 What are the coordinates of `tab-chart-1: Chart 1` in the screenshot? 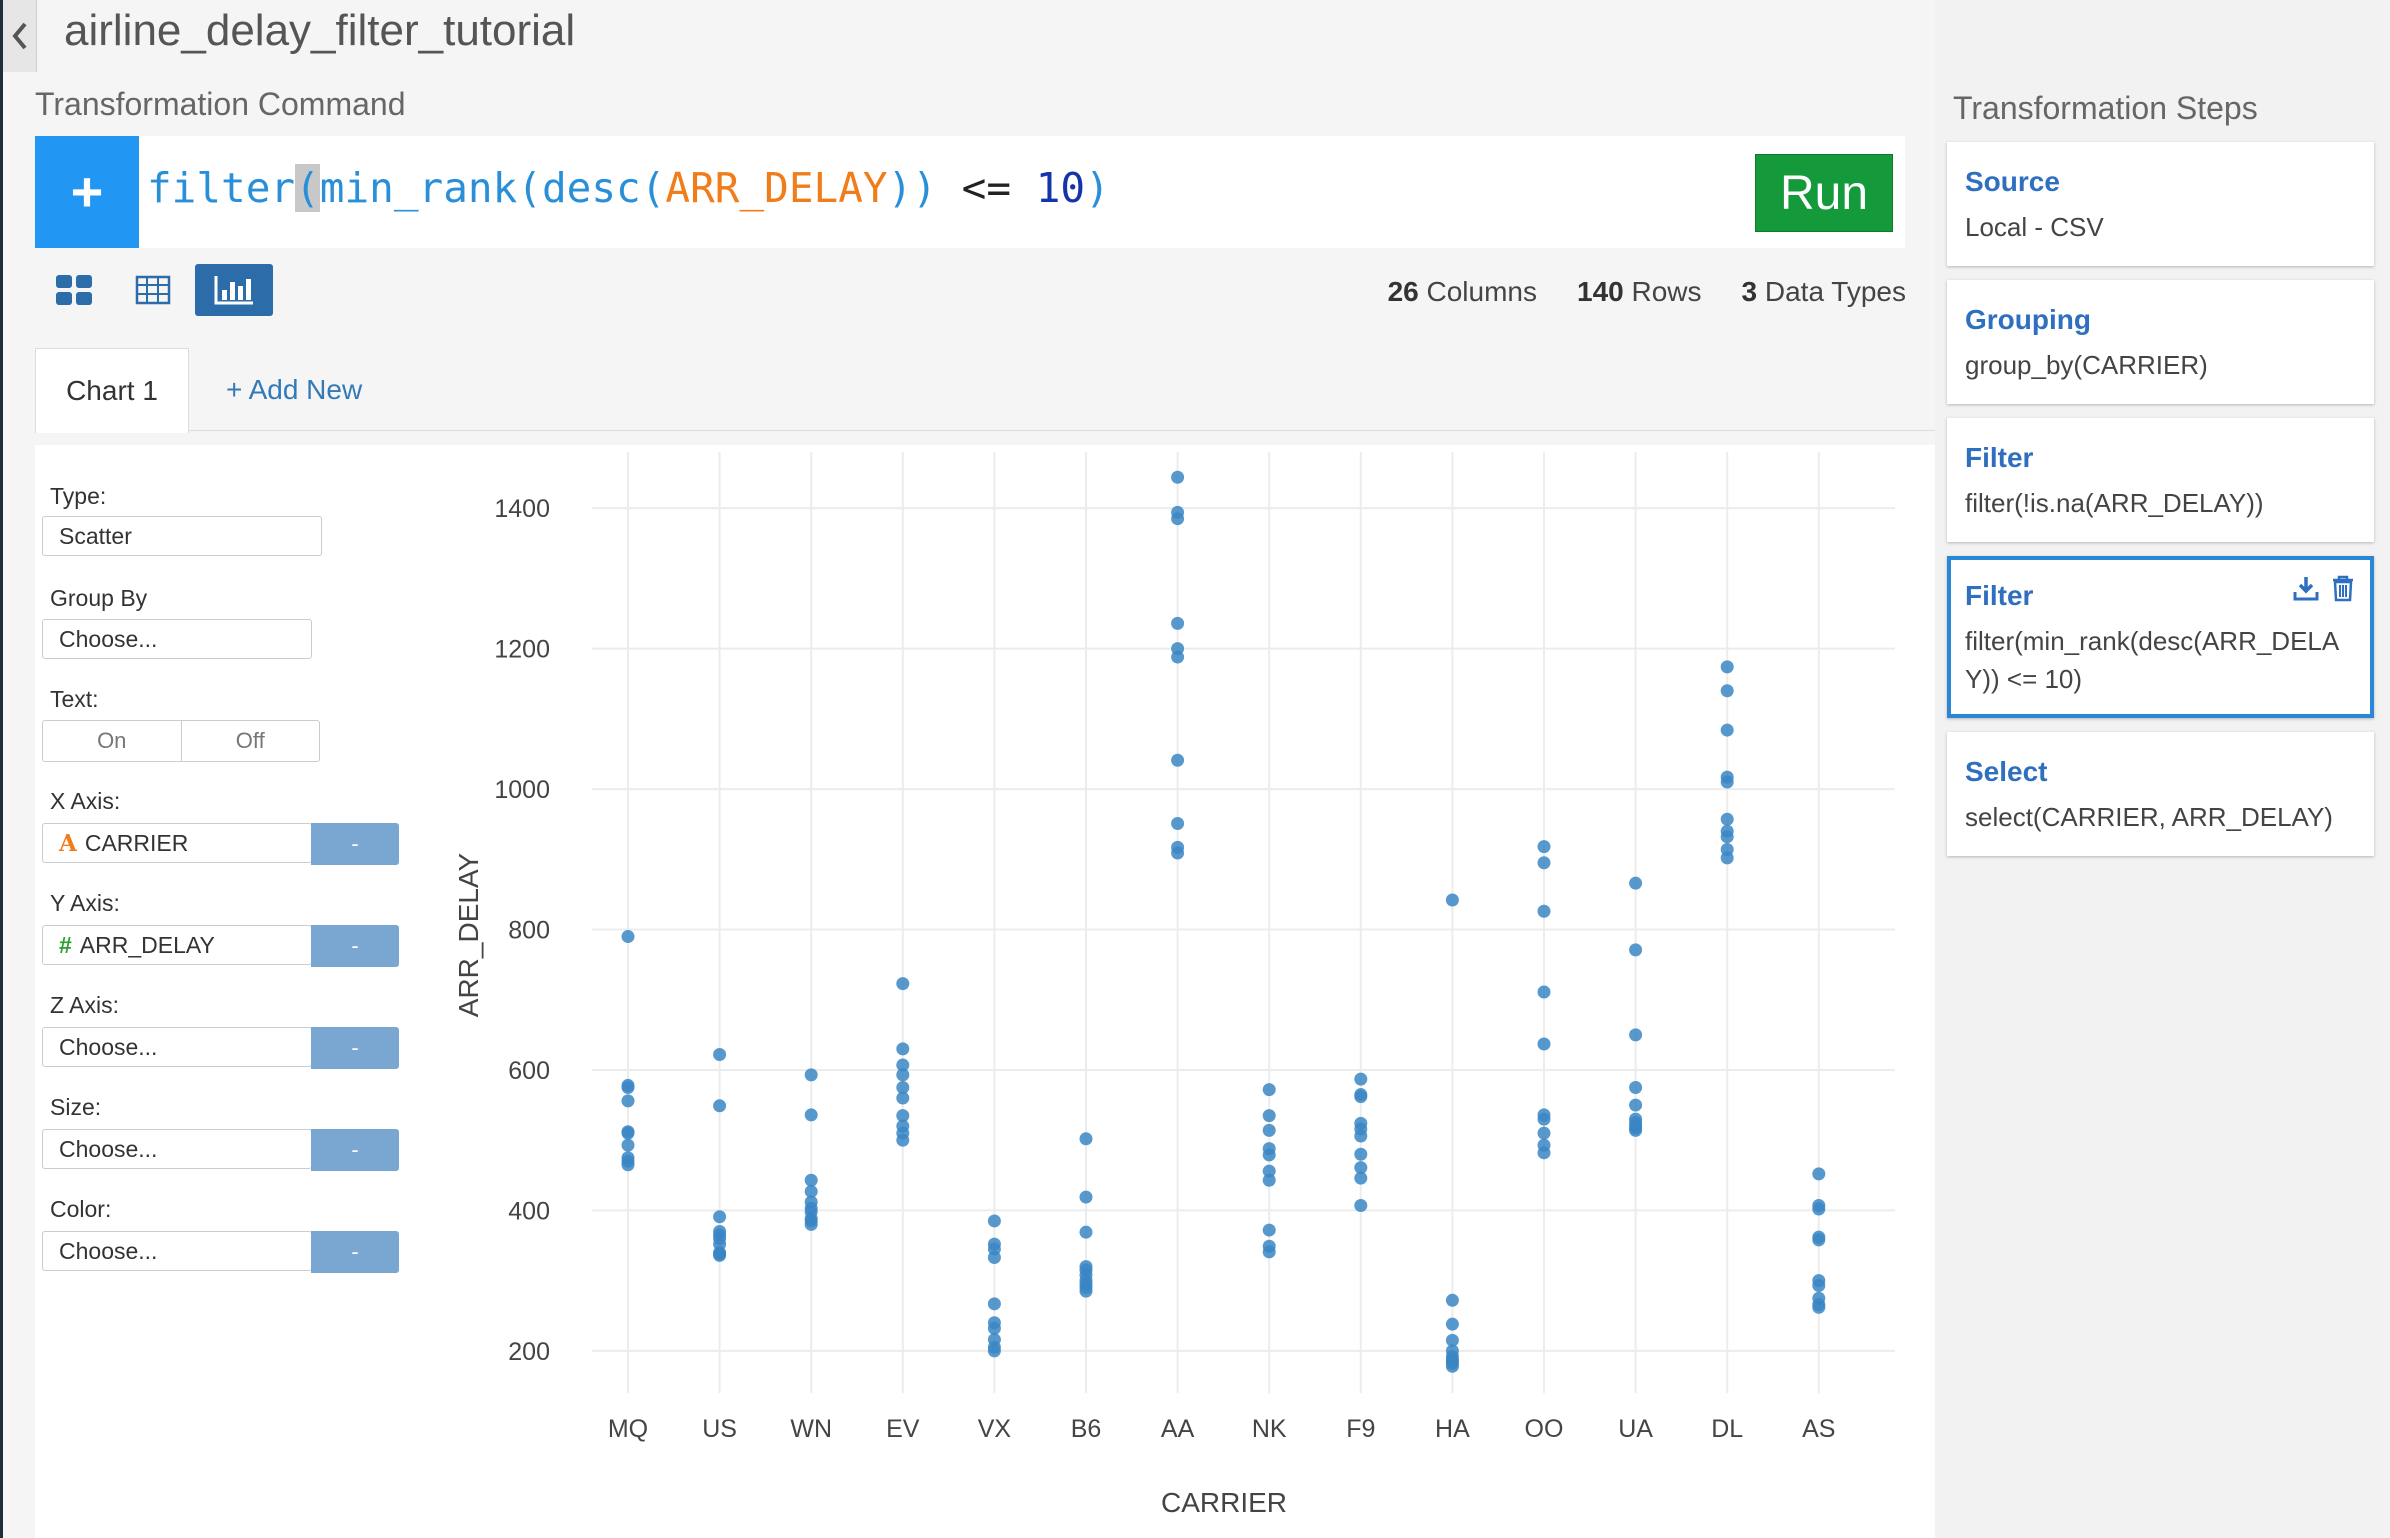 It's located at (112, 390).